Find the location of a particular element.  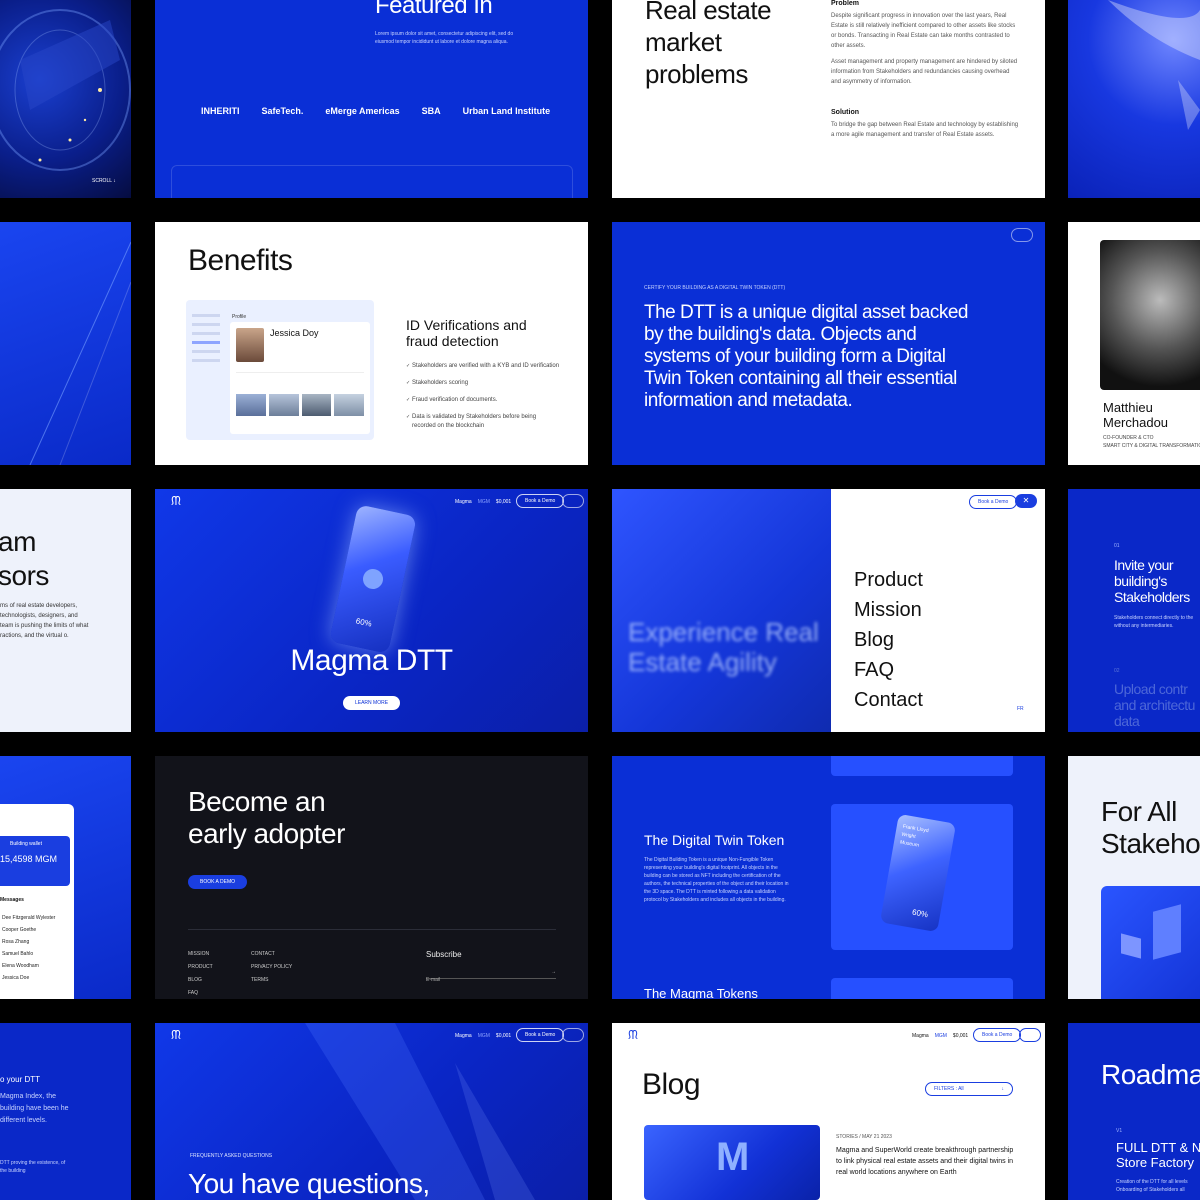

scroll-indicator: SCROLL ↓ is located at coordinates (104, 181).